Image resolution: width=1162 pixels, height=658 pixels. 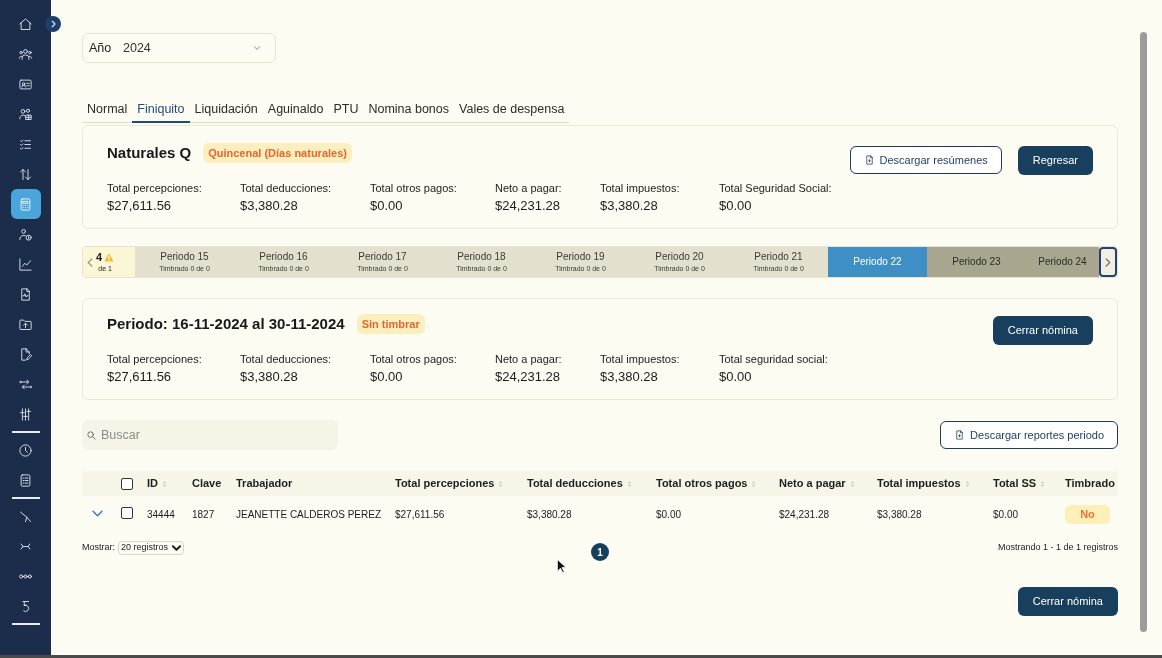 I want to click on user-coin-icon, so click(x=25, y=234).